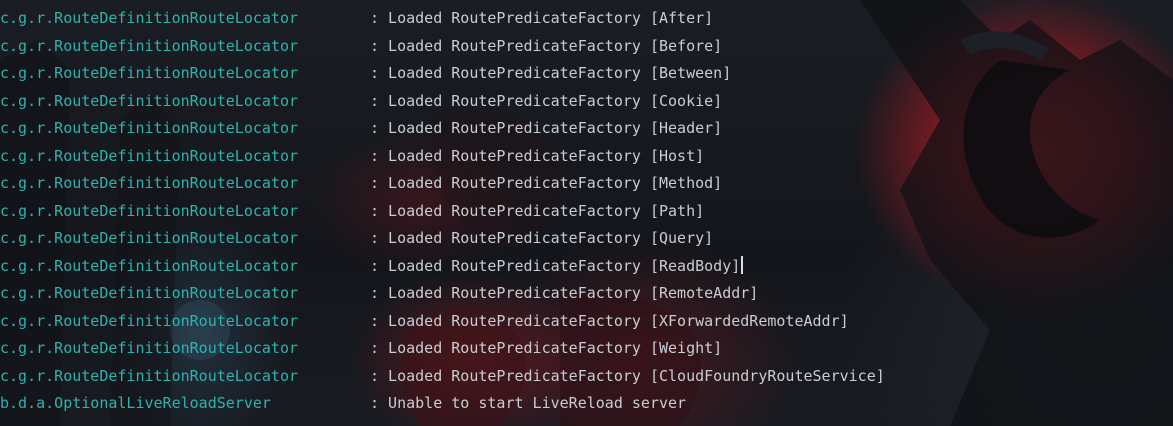  I want to click on log-message: : Loaded RoutePredicateFactory [Weight], so click(546, 348).